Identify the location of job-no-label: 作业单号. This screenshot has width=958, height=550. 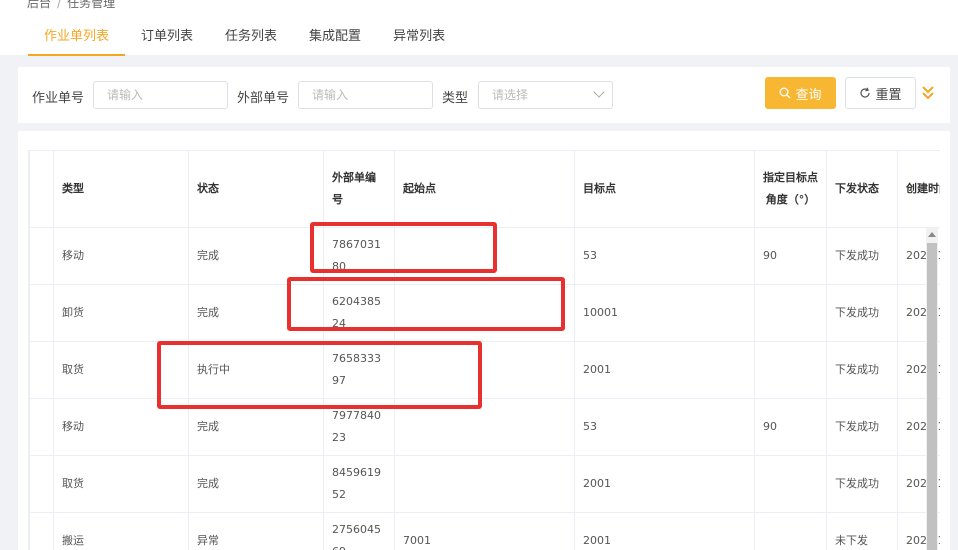
(58, 98).